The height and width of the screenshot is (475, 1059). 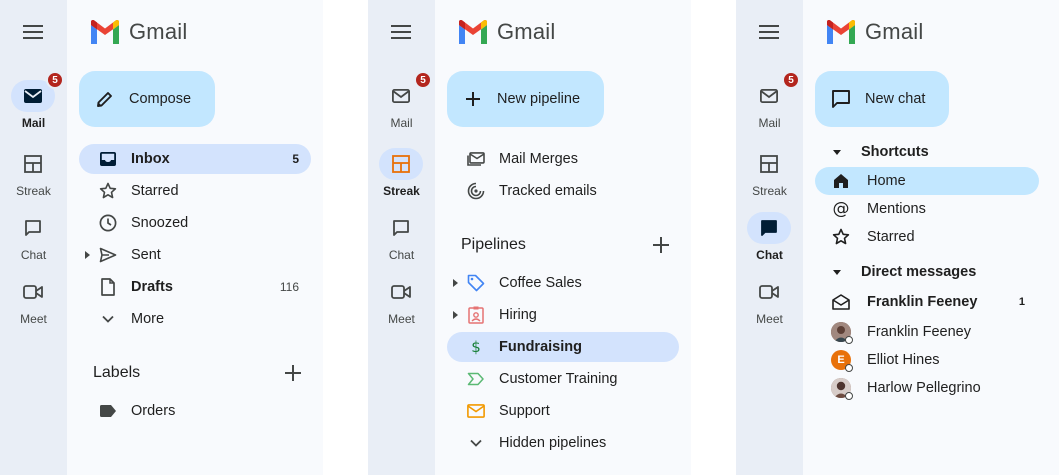 I want to click on label-orders-text: Orders, so click(x=153, y=411).